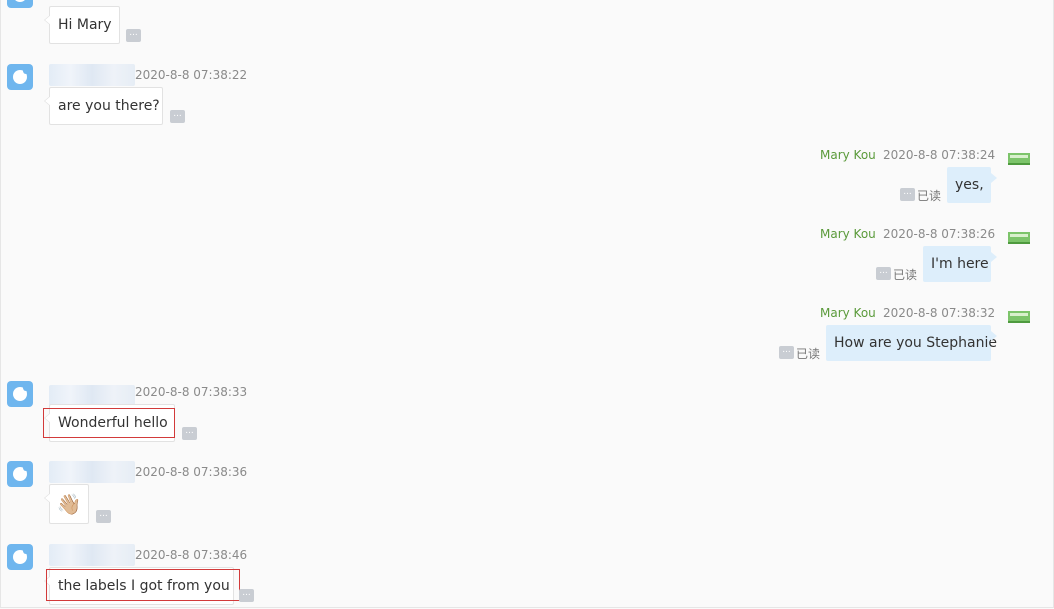 This screenshot has width=1054, height=609. I want to click on message-bubble: Hi Mary, so click(82, 25).